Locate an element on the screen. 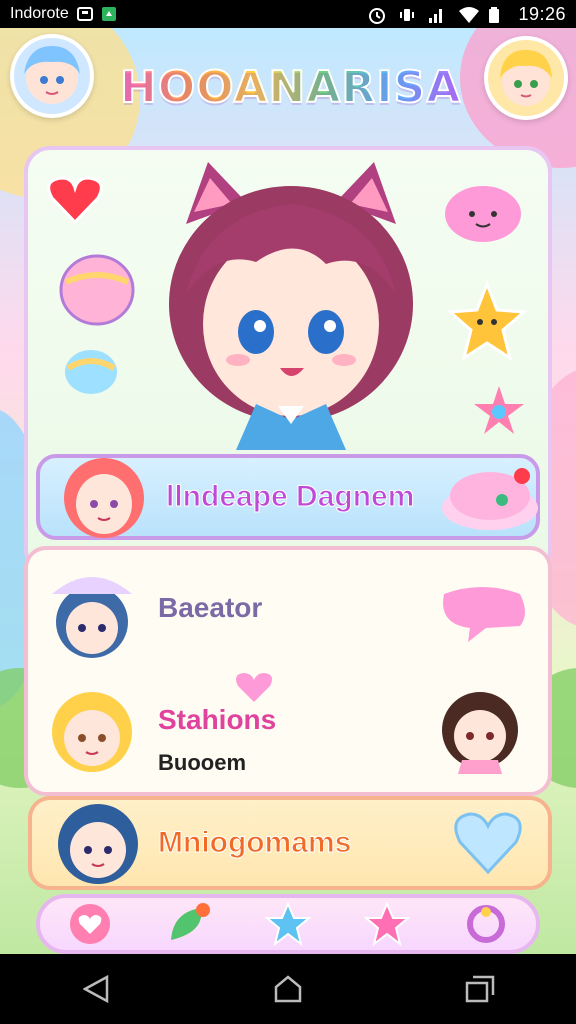 The height and width of the screenshot is (1024, 576). nav-events-button is located at coordinates (387, 924).